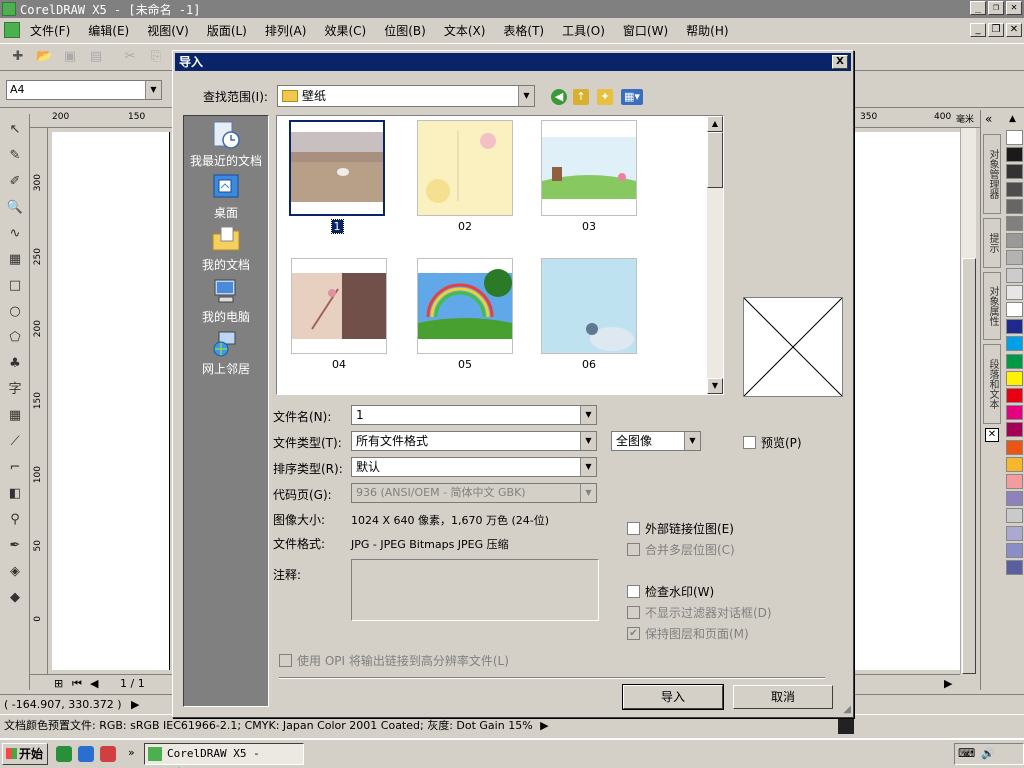 This screenshot has width=1024, height=768. I want to click on more-quicklaunch-icon: », so click(131, 752).